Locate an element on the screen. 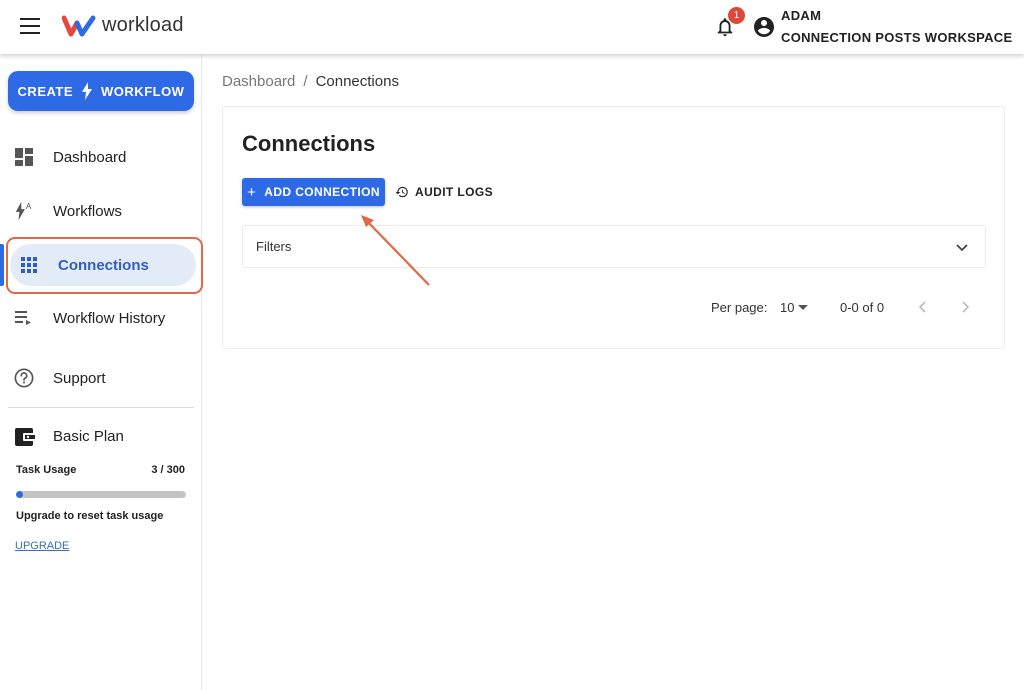 The image size is (1024, 690). add-connection-button: + ADD CONNECTION is located at coordinates (313, 192).